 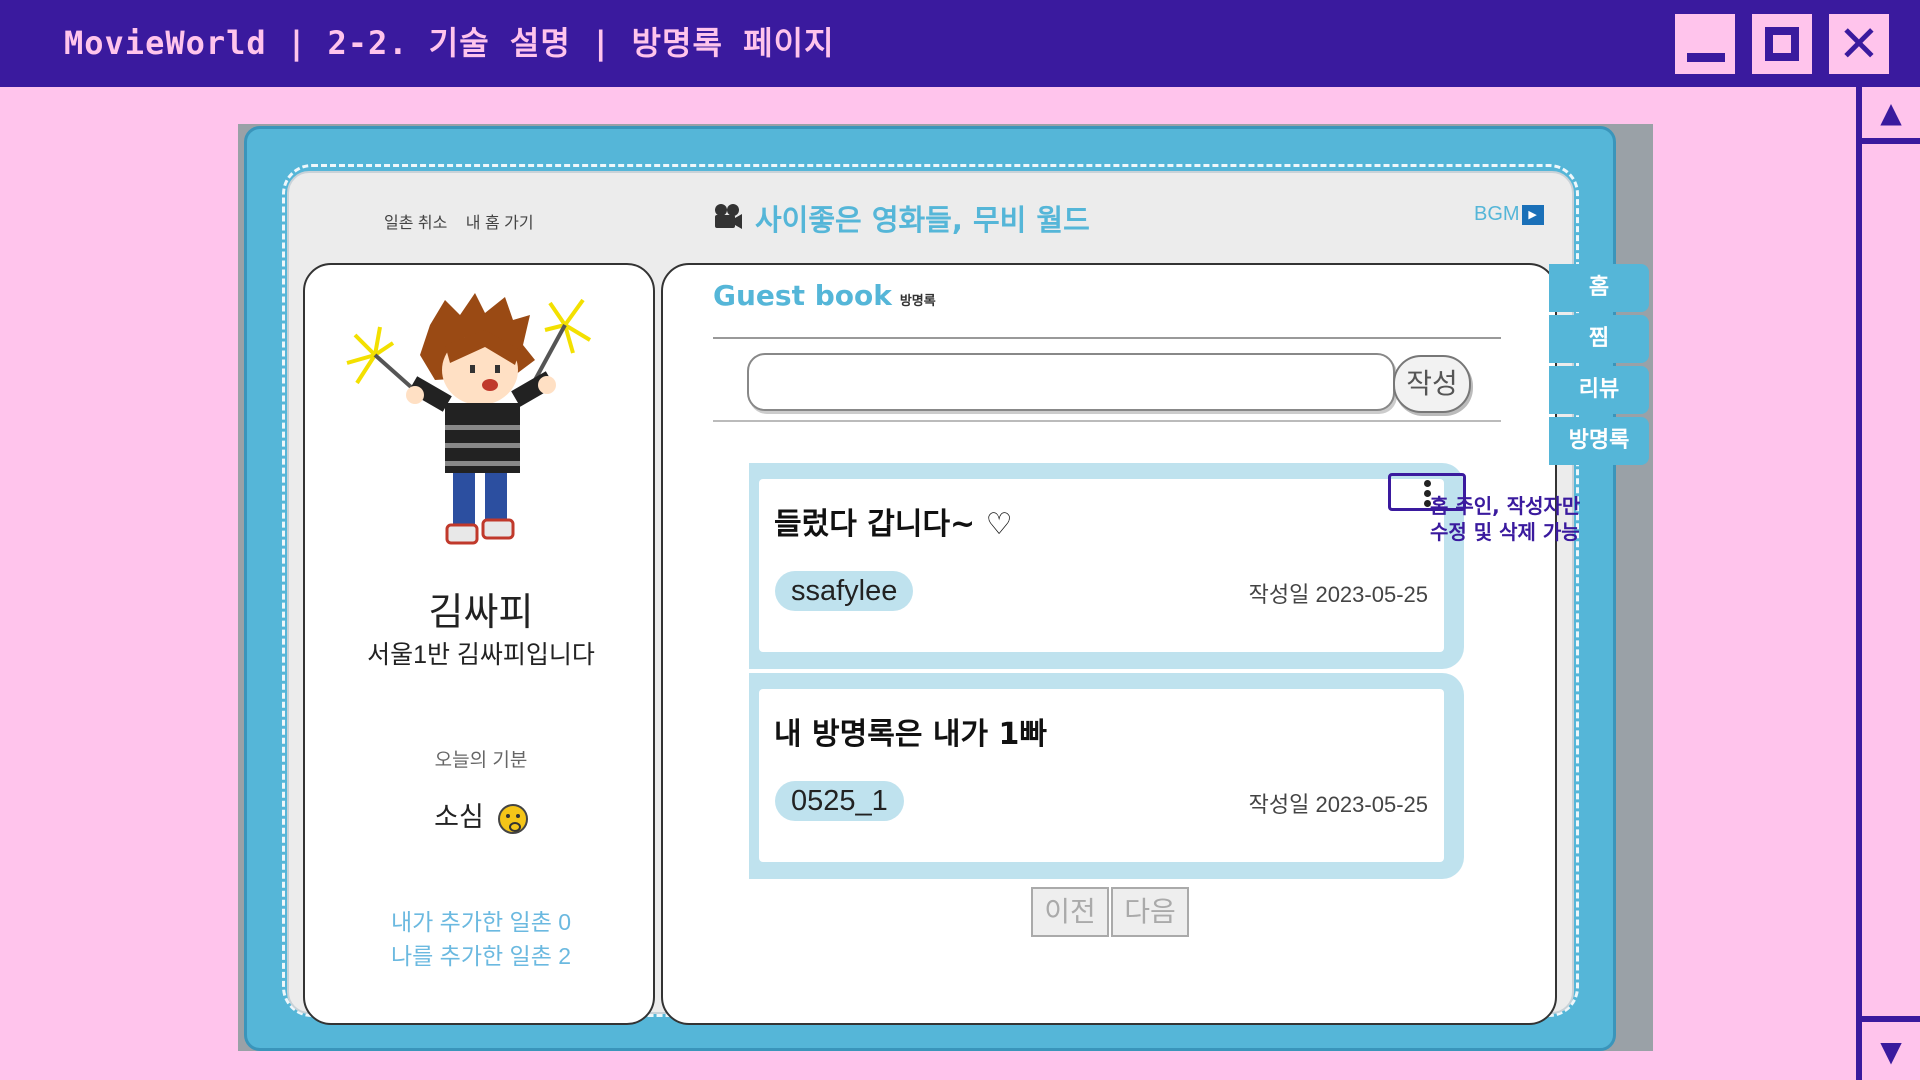 I want to click on movie-camera-icon, so click(x=728, y=216).